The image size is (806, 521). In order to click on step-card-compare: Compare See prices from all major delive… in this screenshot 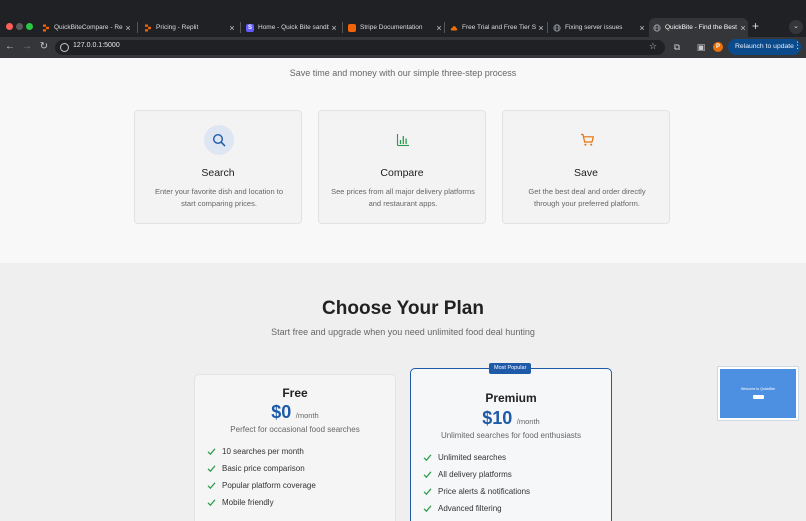, I will do `click(402, 167)`.